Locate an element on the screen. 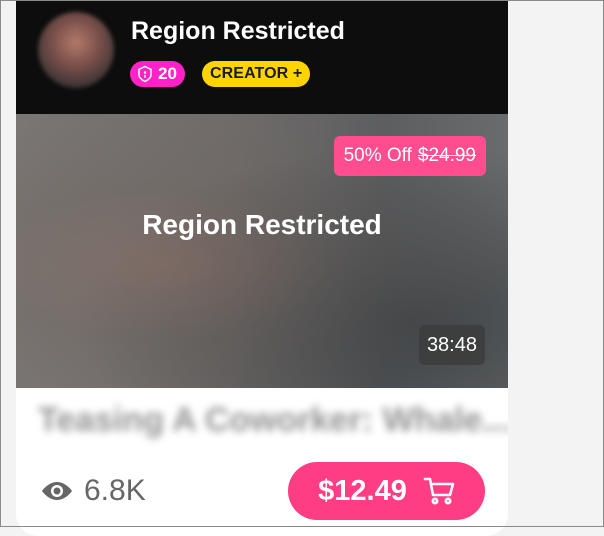  video-count-badge: 20 is located at coordinates (157, 74).